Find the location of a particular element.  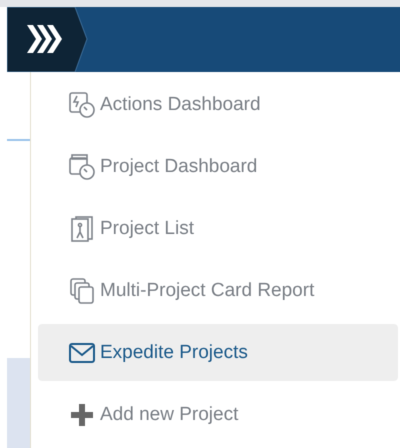

menu-item: Multi-Project Card Report is located at coordinates (218, 291).